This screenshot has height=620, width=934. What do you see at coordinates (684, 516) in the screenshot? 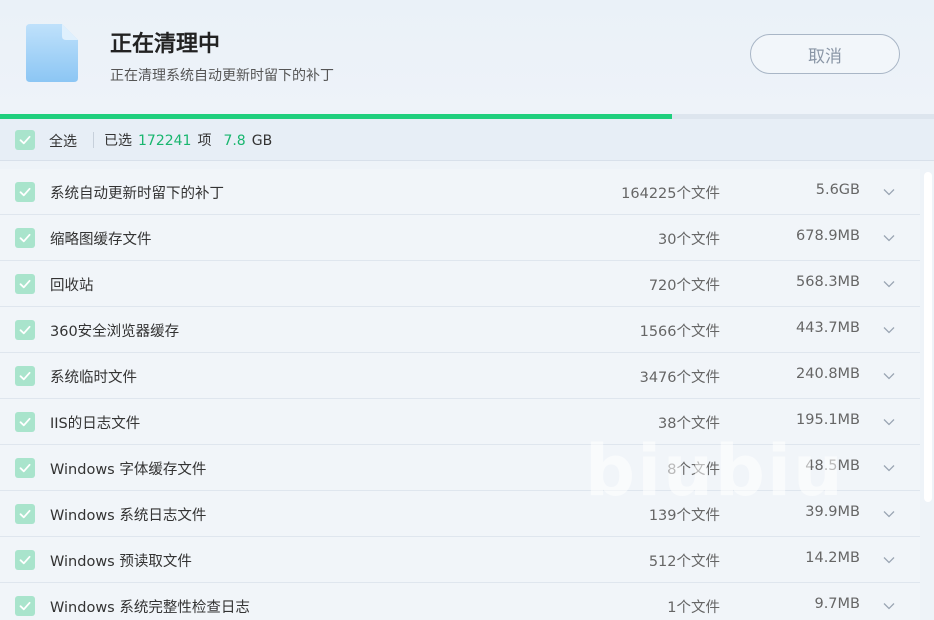
I see `item-file-count: 139个文件` at bounding box center [684, 516].